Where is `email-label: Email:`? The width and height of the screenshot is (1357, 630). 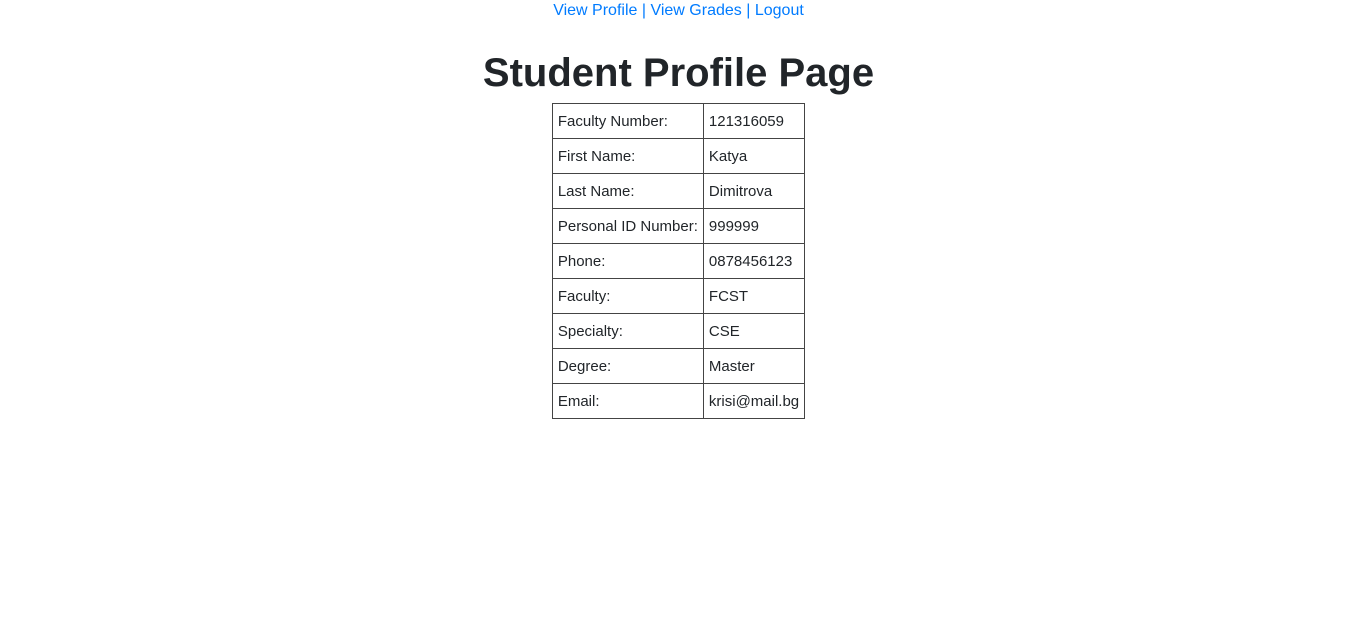 email-label: Email: is located at coordinates (627, 401).